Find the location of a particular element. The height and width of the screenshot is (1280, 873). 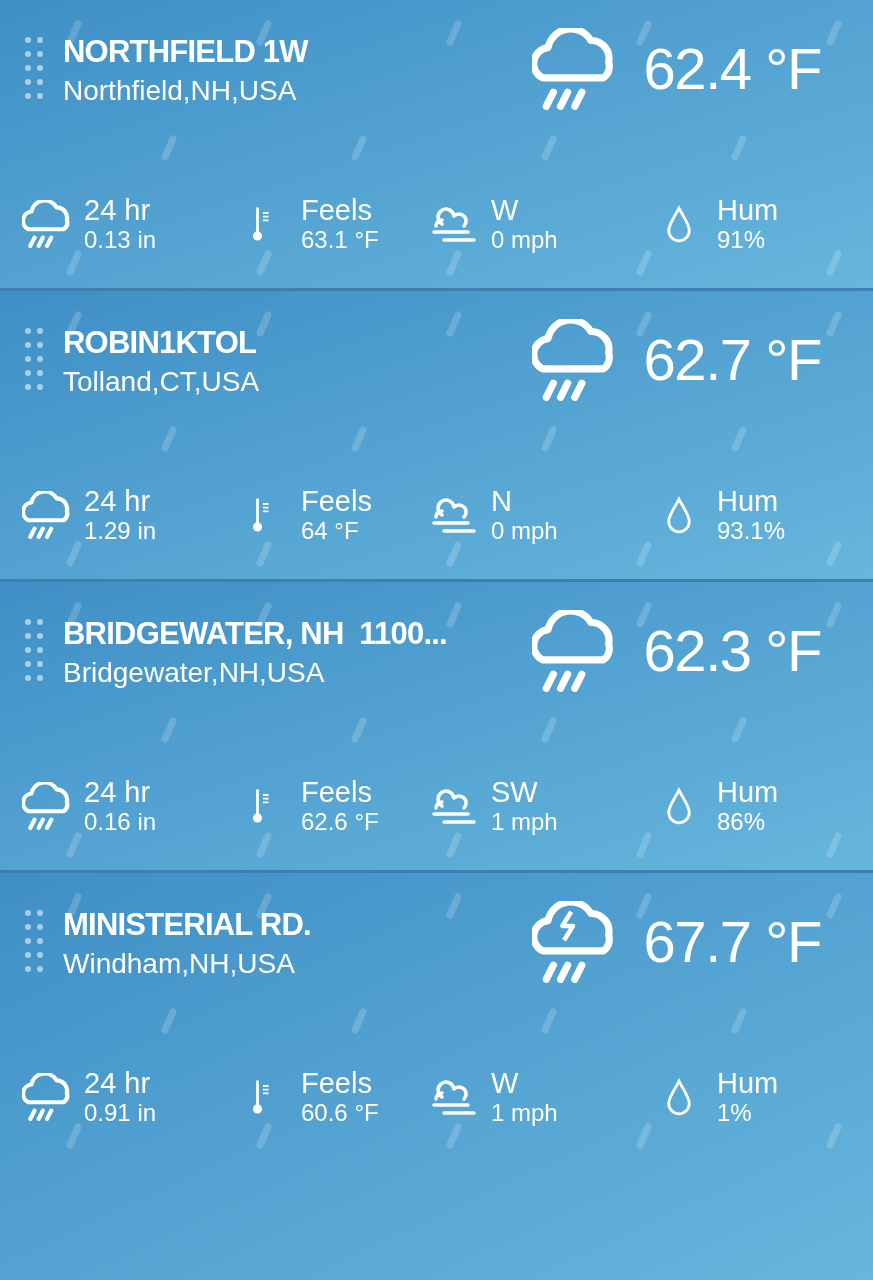

station-location: Windham,NH,USA is located at coordinates (179, 964).